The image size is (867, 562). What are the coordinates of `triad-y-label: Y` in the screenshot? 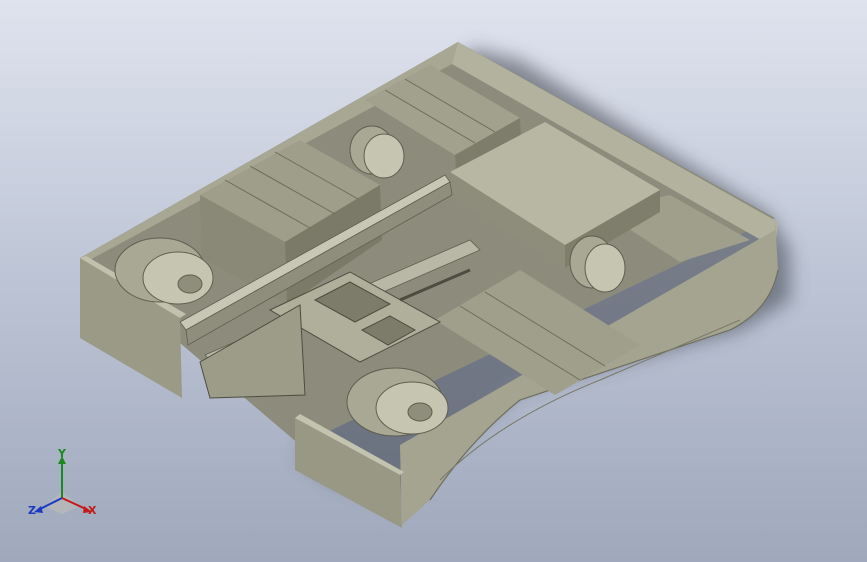 It's located at (62, 453).